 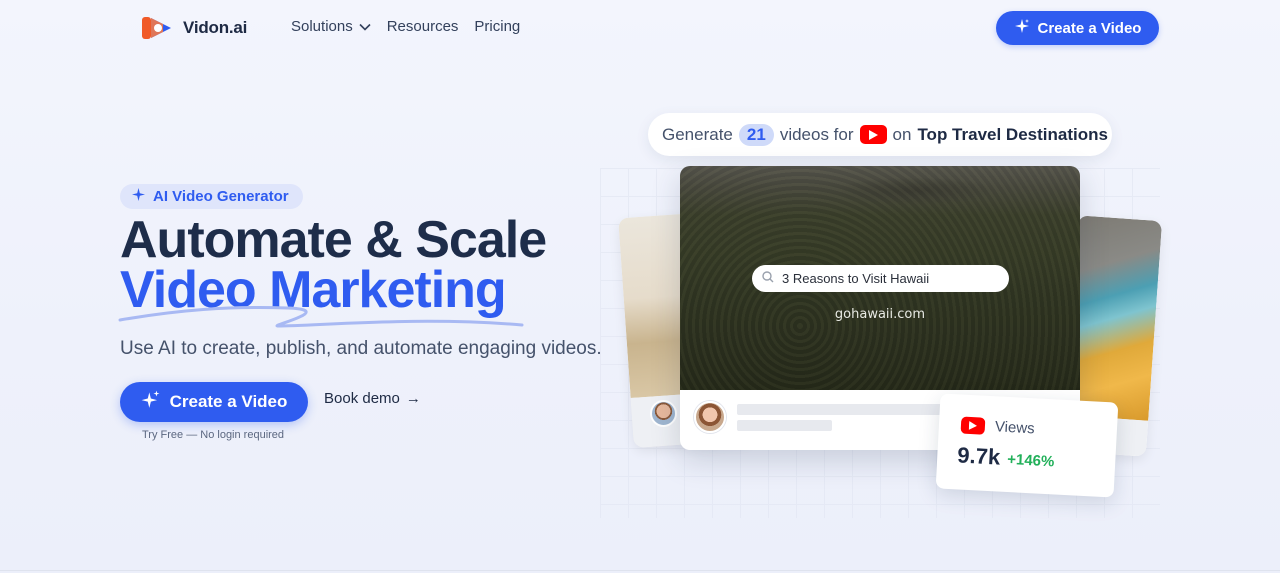 I want to click on nav-item-resources: Resources, so click(x=423, y=26).